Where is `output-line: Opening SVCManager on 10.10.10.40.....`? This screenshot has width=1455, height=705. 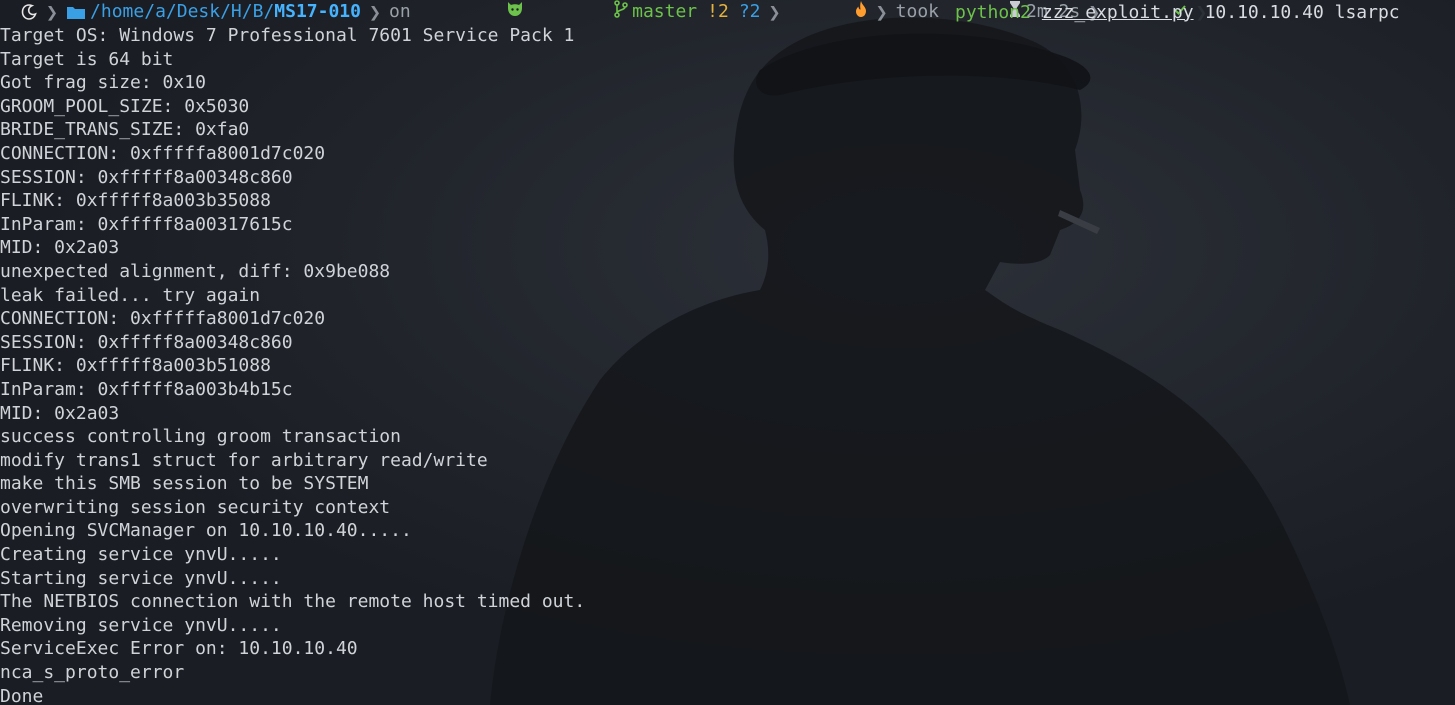 output-line: Opening SVCManager on 10.10.10.40..... is located at coordinates (206, 531).